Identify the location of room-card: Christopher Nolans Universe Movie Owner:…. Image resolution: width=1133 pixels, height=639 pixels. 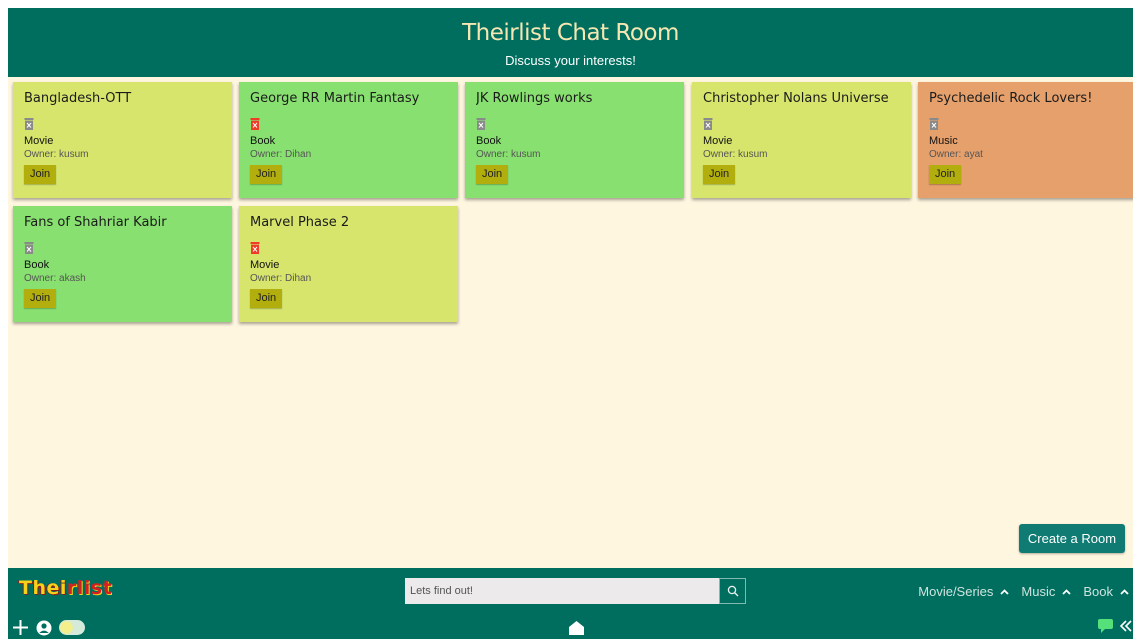
(801, 140).